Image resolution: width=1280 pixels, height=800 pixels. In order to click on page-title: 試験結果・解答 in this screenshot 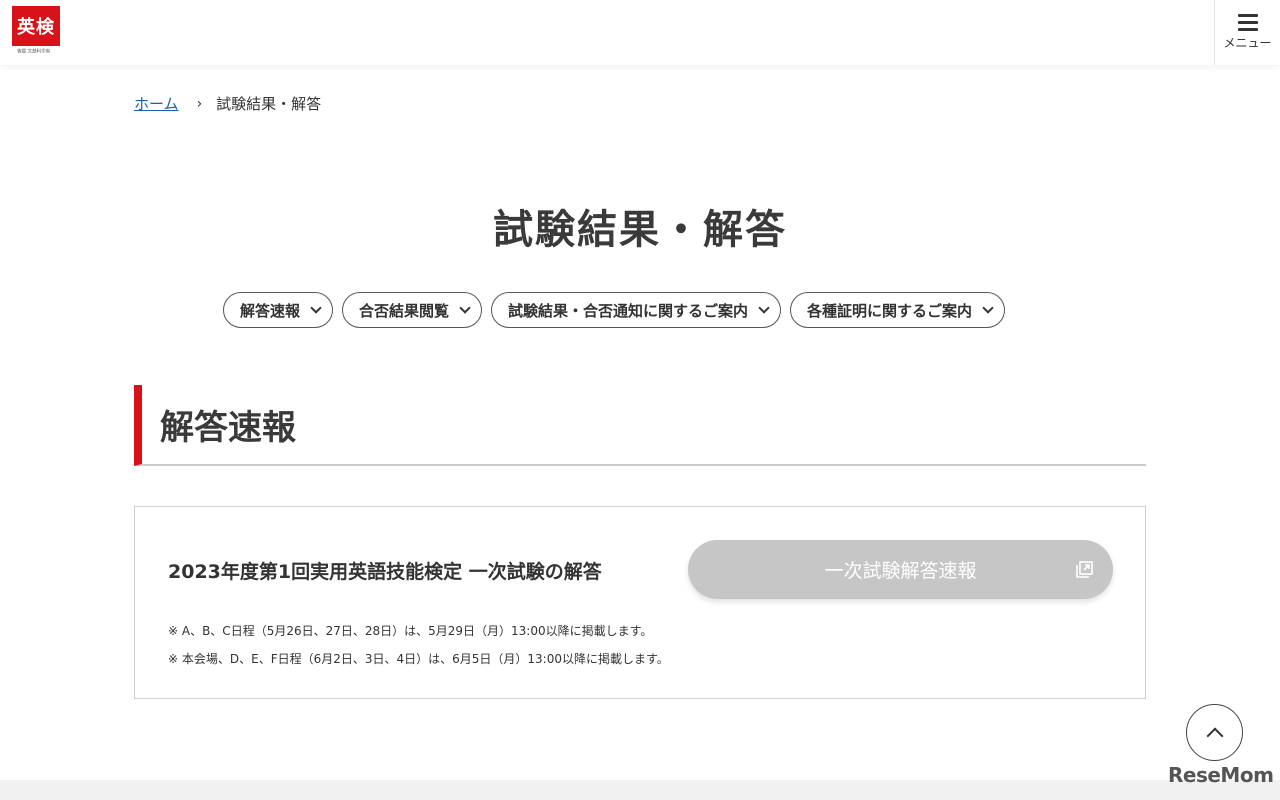, I will do `click(640, 230)`.